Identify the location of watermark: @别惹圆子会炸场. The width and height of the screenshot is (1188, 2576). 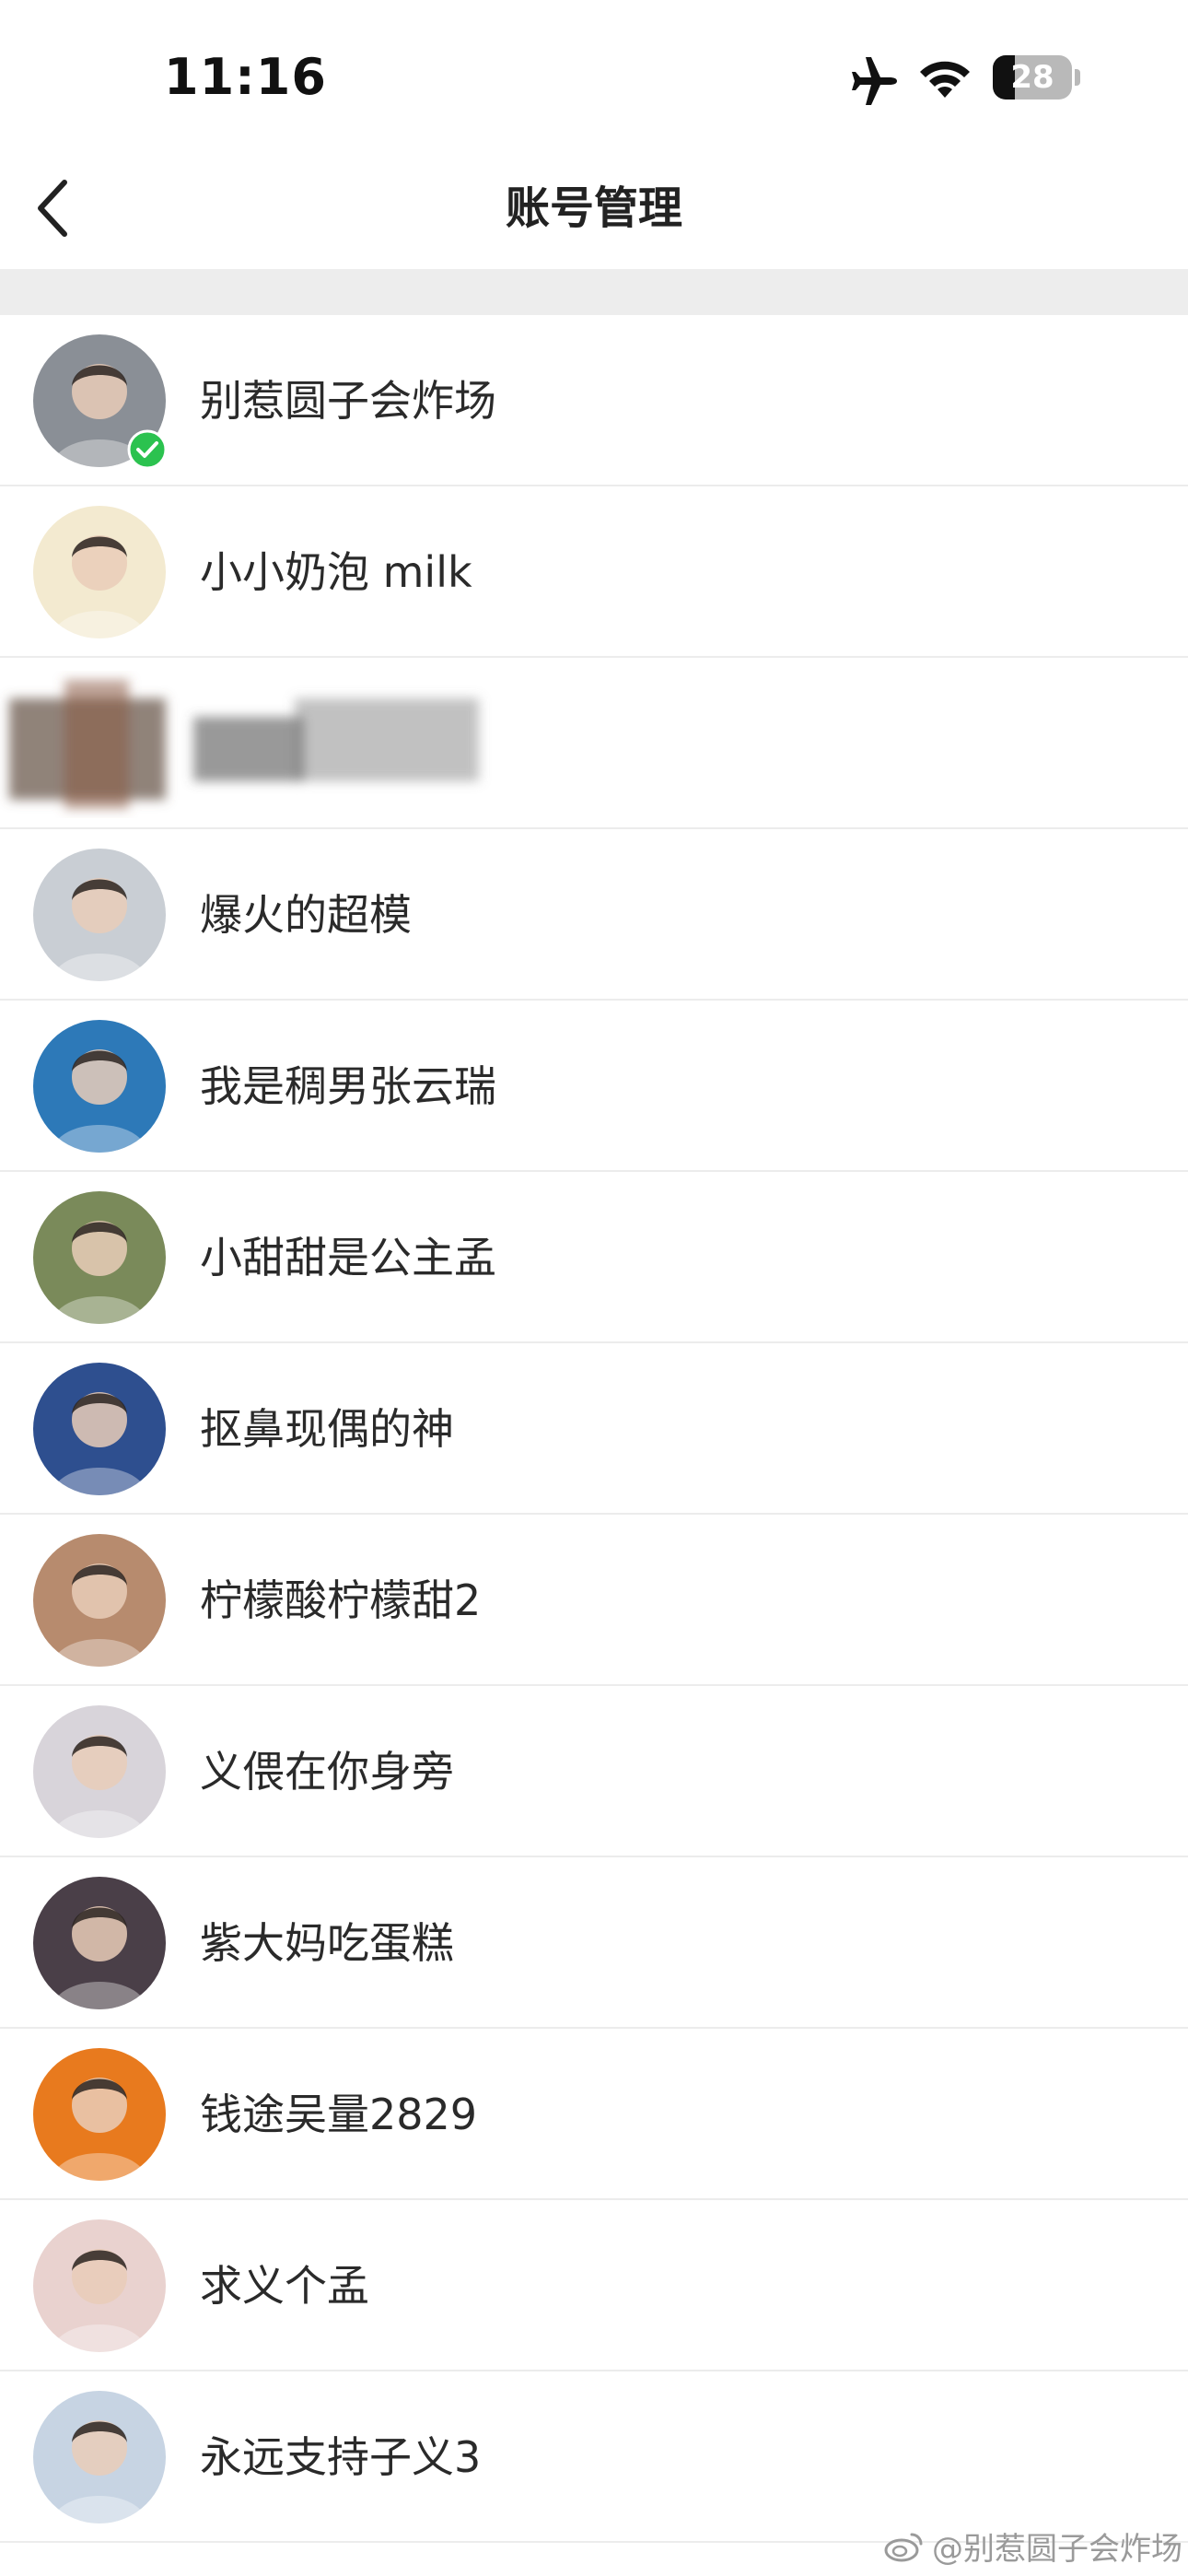
(1033, 2546).